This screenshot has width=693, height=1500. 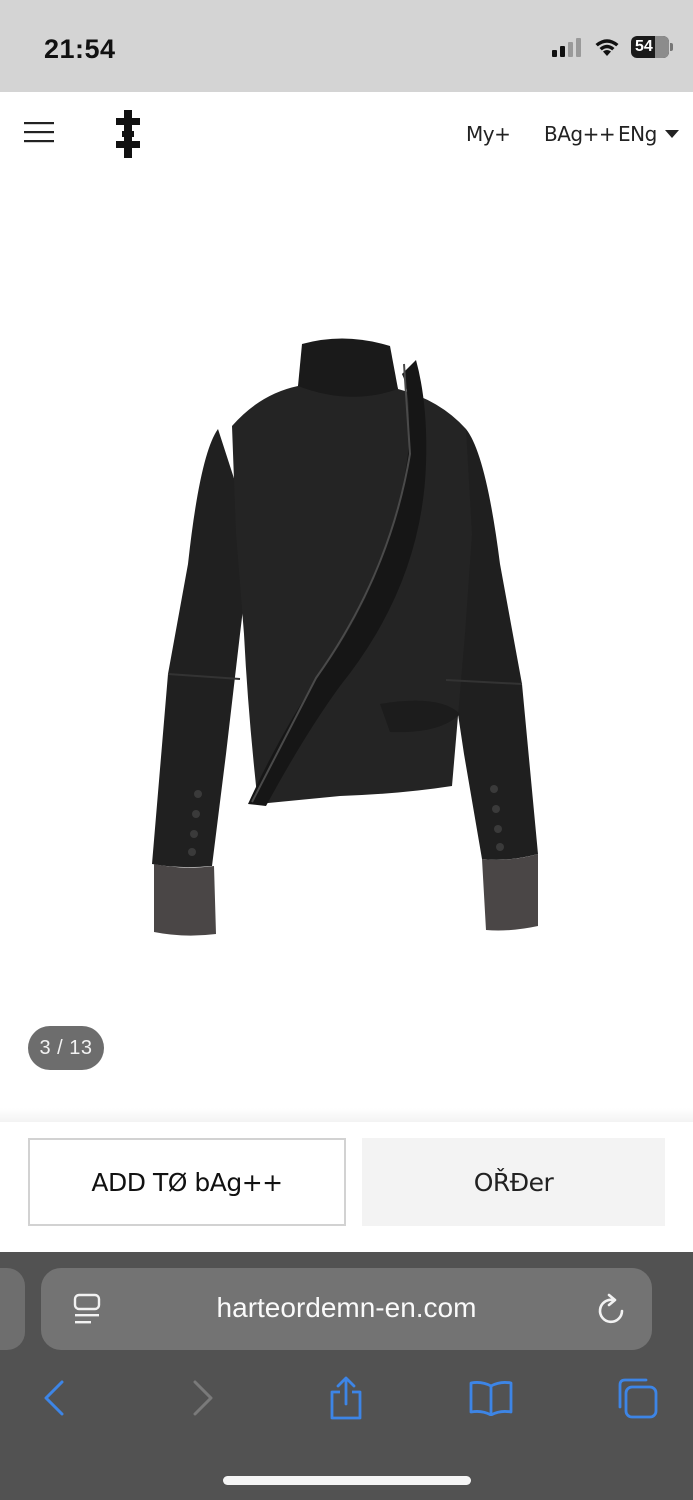 I want to click on address-bar: harteordemn-en.com, so click(x=346, y=1309).